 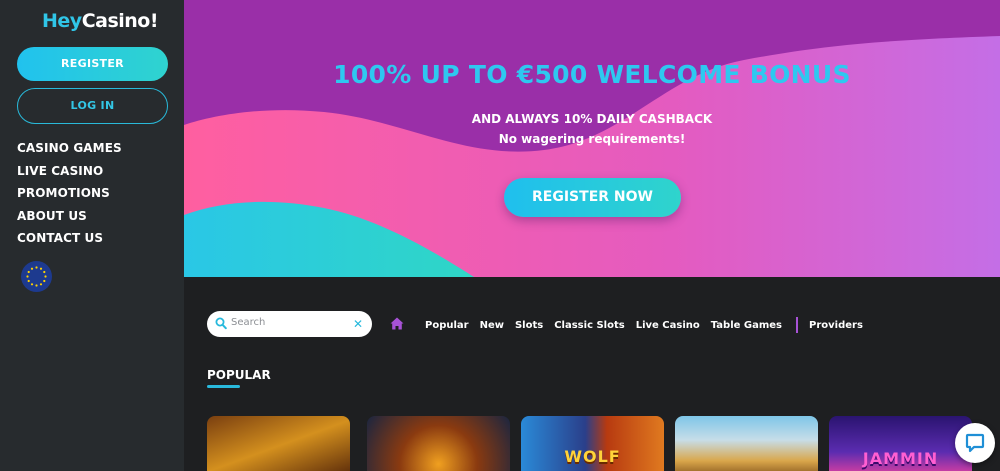 What do you see at coordinates (592, 119) in the screenshot?
I see `hero-subtitle: AND ALWAYS 10% DAILY CASHBACK` at bounding box center [592, 119].